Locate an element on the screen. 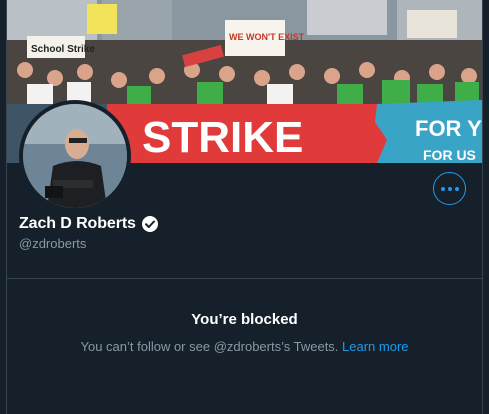 The width and height of the screenshot is (489, 414). avatar is located at coordinates (75, 156).